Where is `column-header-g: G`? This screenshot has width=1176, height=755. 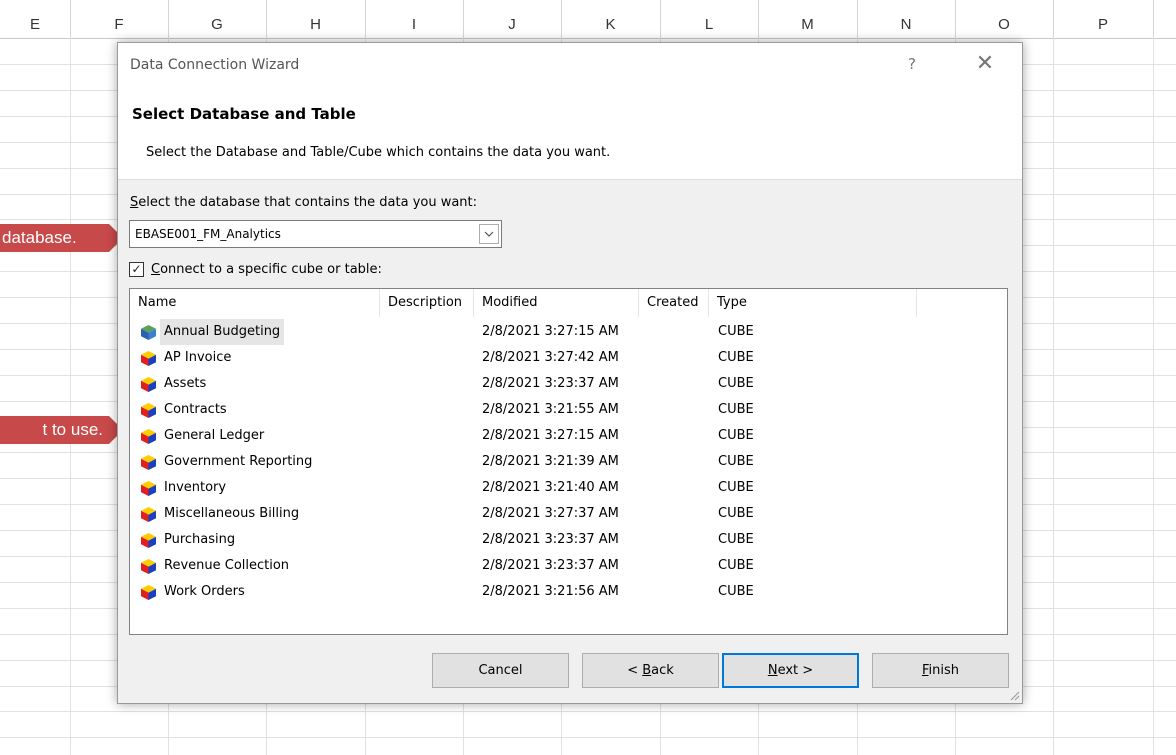
column-header-g: G is located at coordinates (217, 19).